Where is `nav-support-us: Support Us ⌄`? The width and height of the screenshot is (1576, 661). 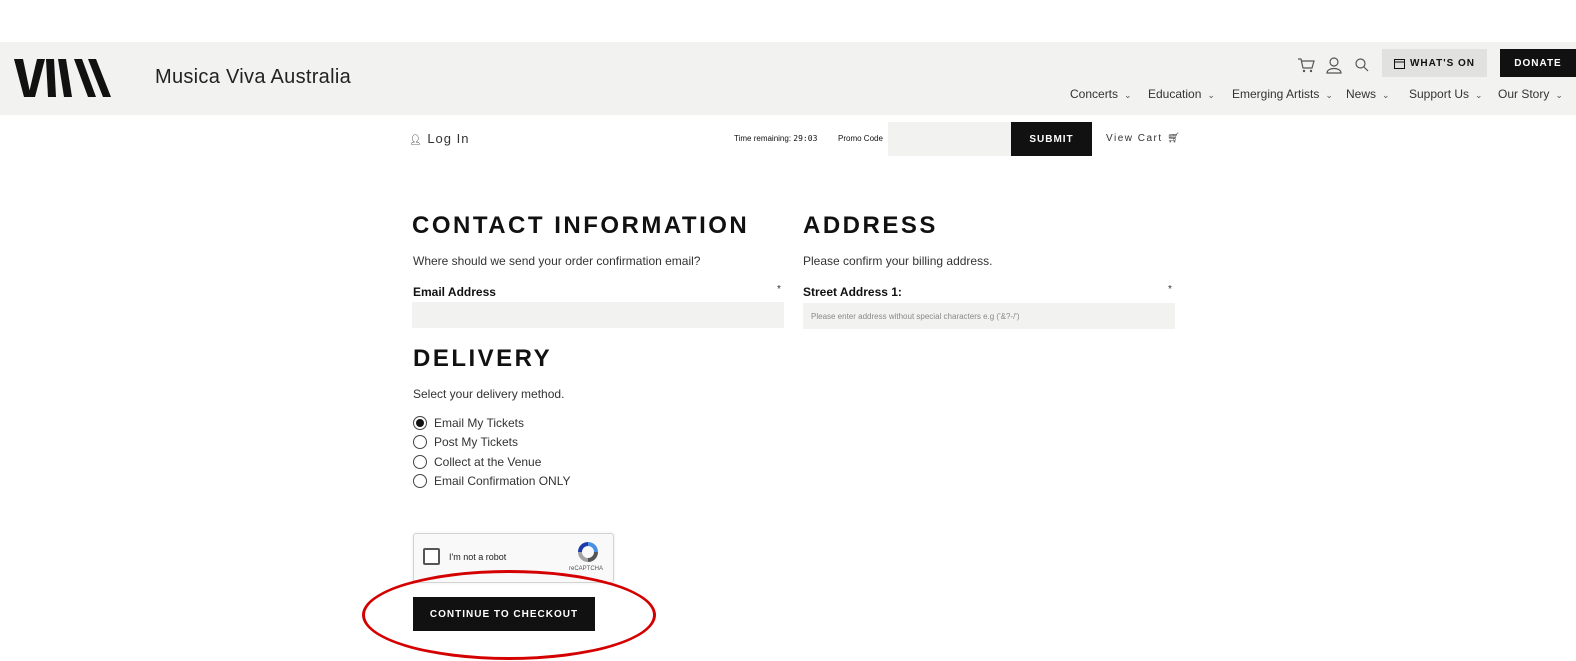 nav-support-us: Support Us ⌄ is located at coordinates (1446, 94).